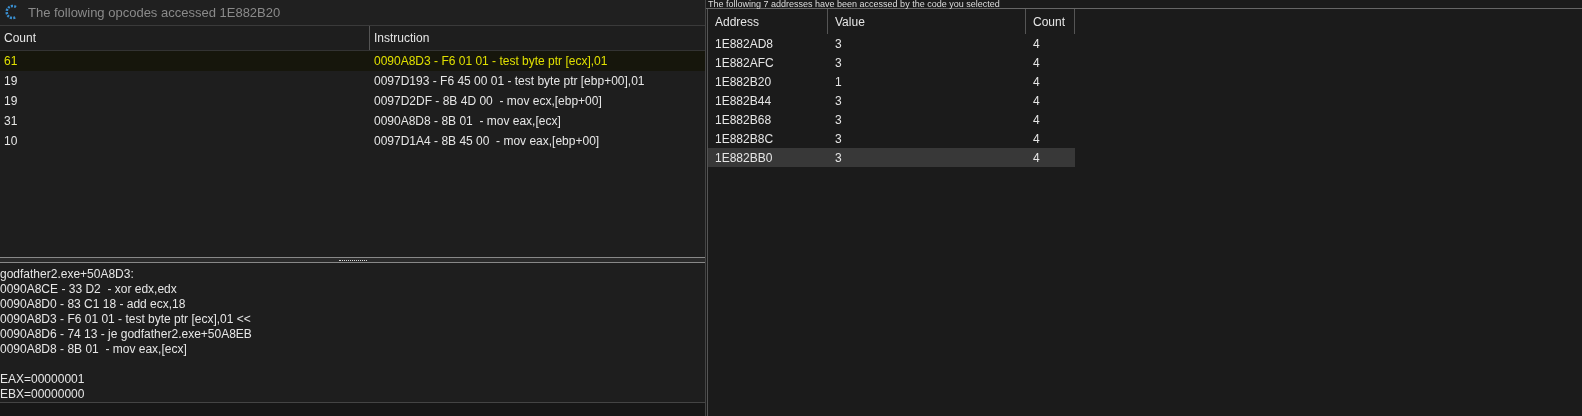 Image resolution: width=1582 pixels, height=416 pixels. Describe the element at coordinates (11, 141) in the screenshot. I see `table-cell-text: 10` at that location.